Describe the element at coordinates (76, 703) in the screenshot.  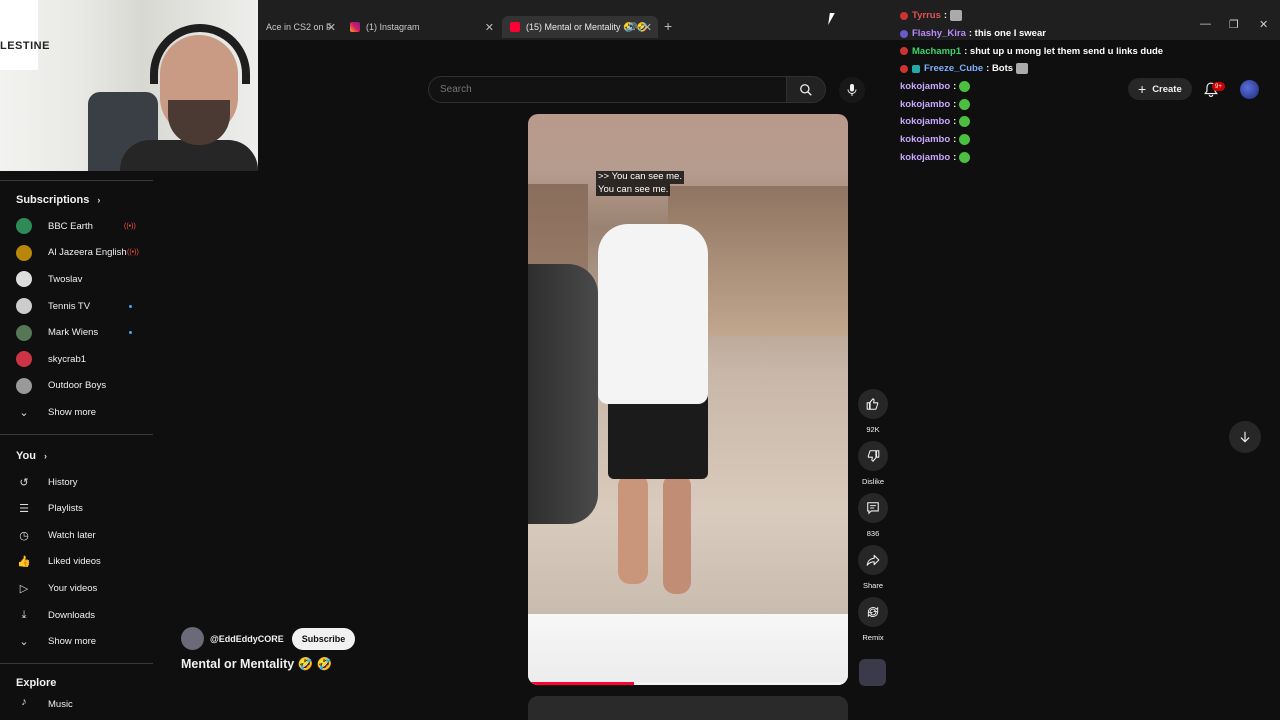
I see `sidebar-item-music: ♪ Music` at that location.